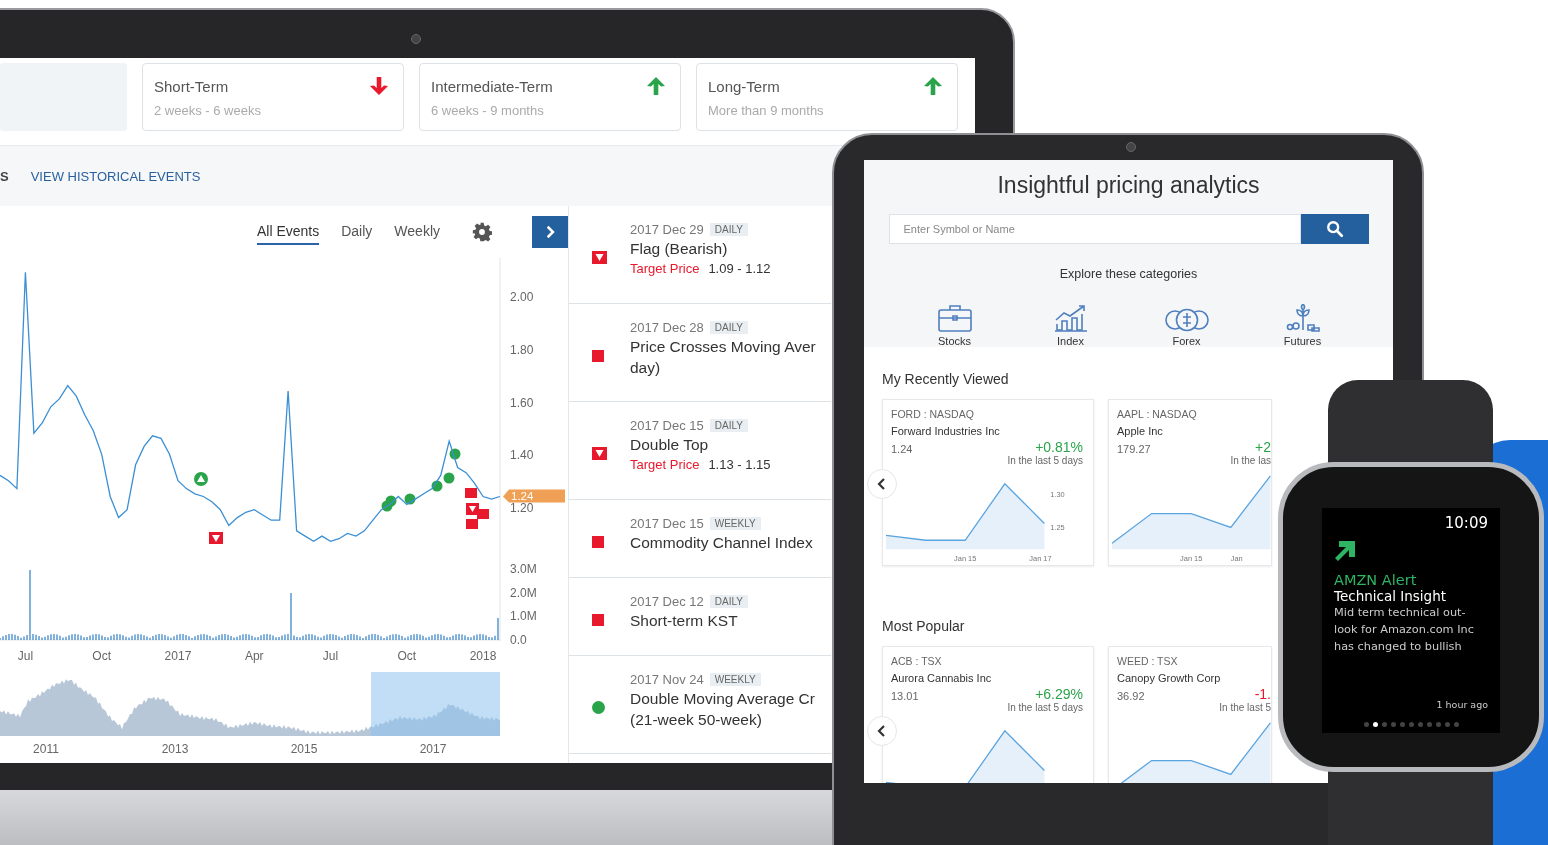 The image size is (1548, 845). I want to click on volume-axis-label: 1.0M, so click(523, 616).